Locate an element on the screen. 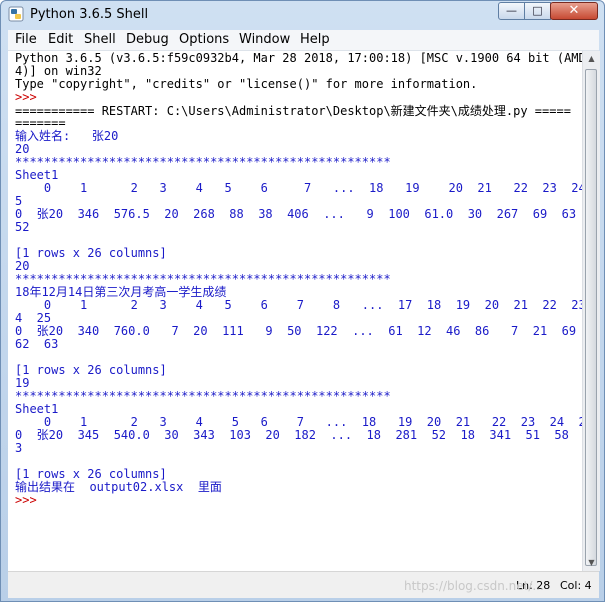 The height and width of the screenshot is (602, 605). minimize-button: — is located at coordinates (511, 11).